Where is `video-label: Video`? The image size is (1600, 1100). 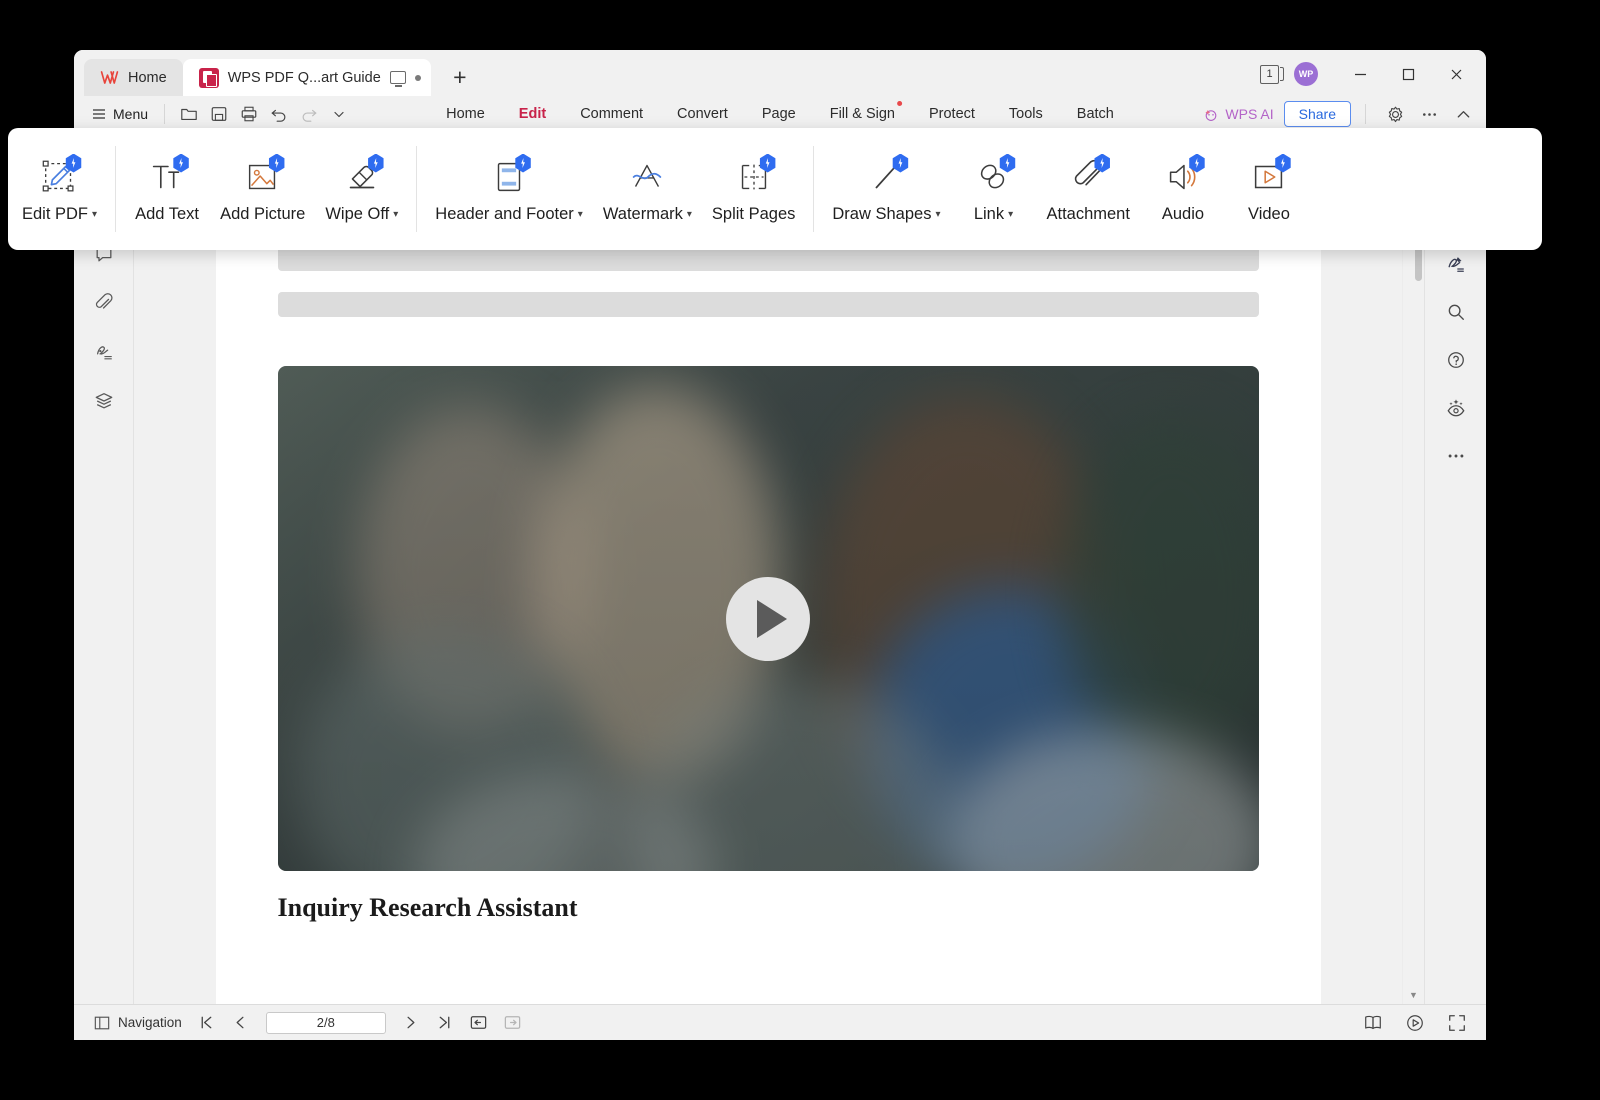
video-label: Video is located at coordinates (1269, 214).